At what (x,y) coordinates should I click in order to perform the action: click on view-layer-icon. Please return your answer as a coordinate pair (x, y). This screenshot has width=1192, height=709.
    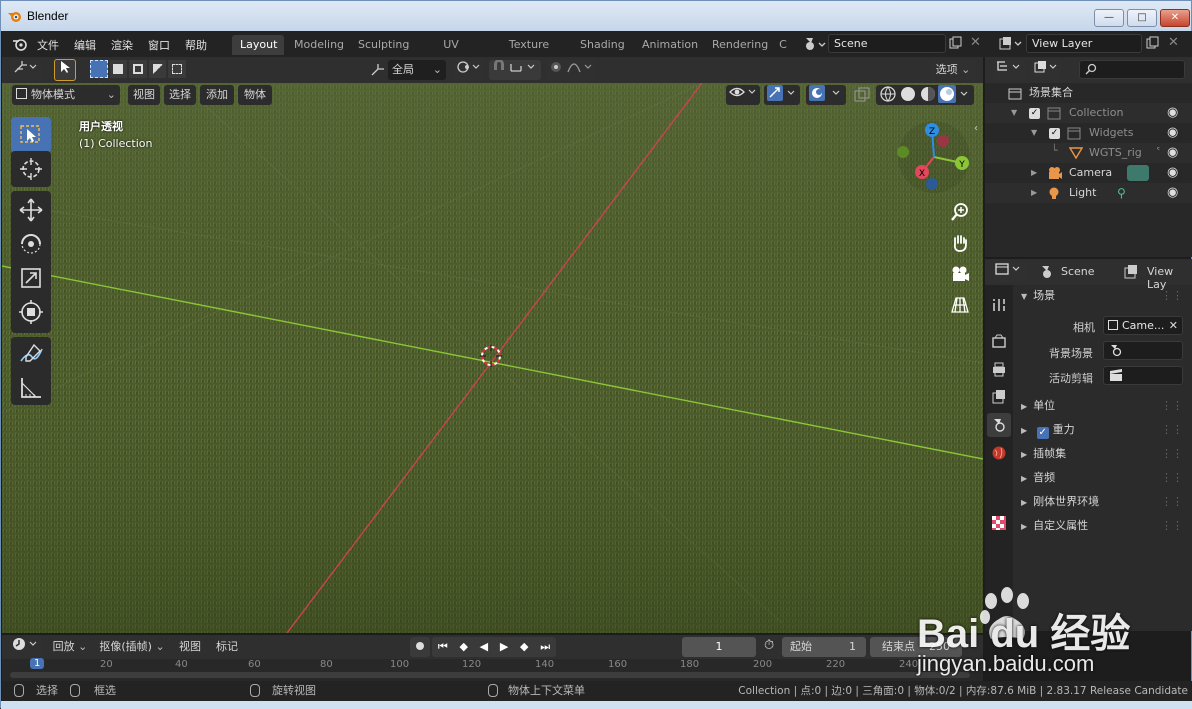
    Looking at the image, I should click on (1011, 44).